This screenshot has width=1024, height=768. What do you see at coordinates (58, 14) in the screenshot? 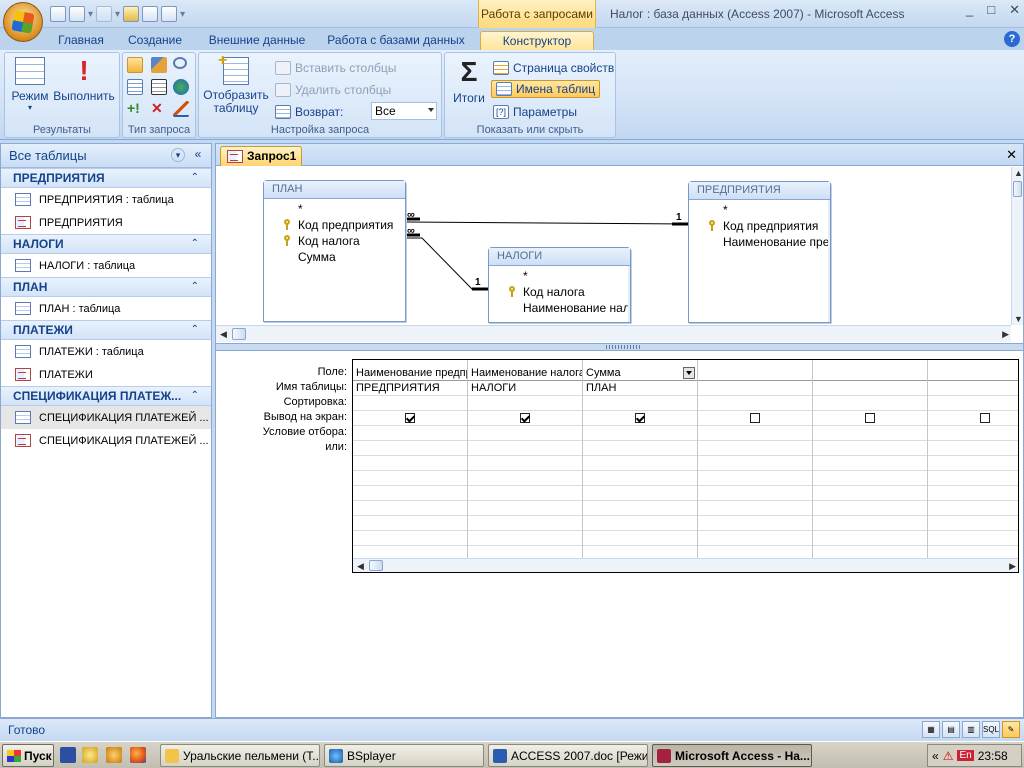
I see `save-icon` at bounding box center [58, 14].